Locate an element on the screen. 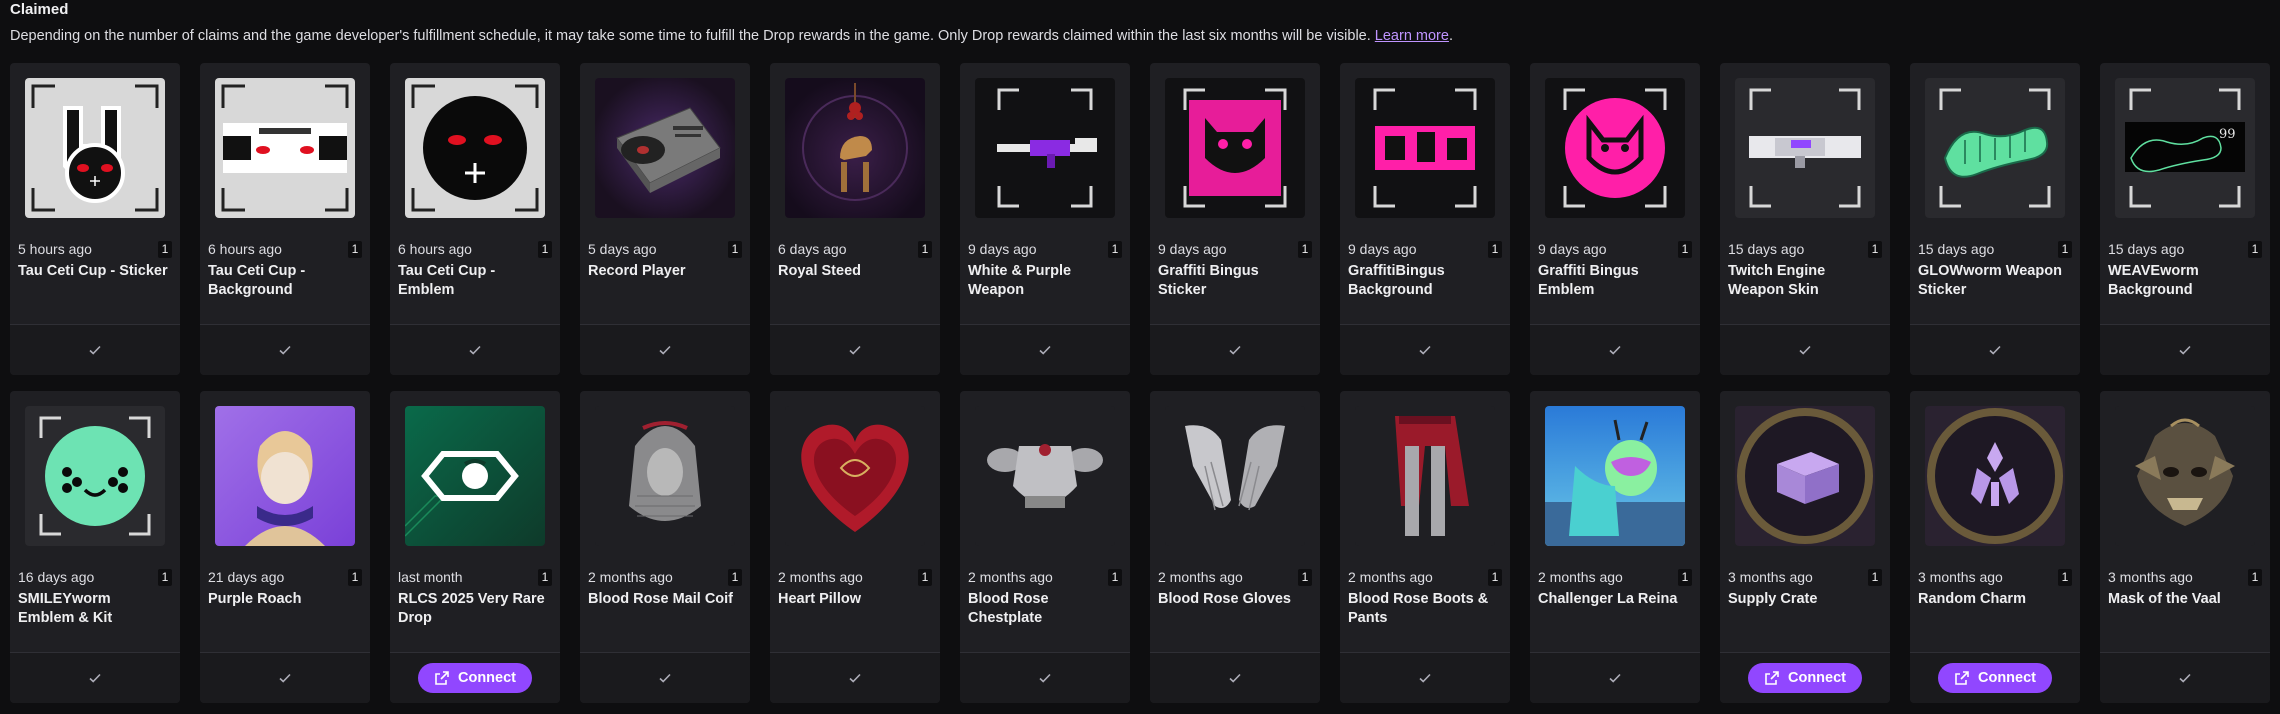  drop-card: 9 days ago 1 White & Purple Weapon is located at coordinates (1045, 219).